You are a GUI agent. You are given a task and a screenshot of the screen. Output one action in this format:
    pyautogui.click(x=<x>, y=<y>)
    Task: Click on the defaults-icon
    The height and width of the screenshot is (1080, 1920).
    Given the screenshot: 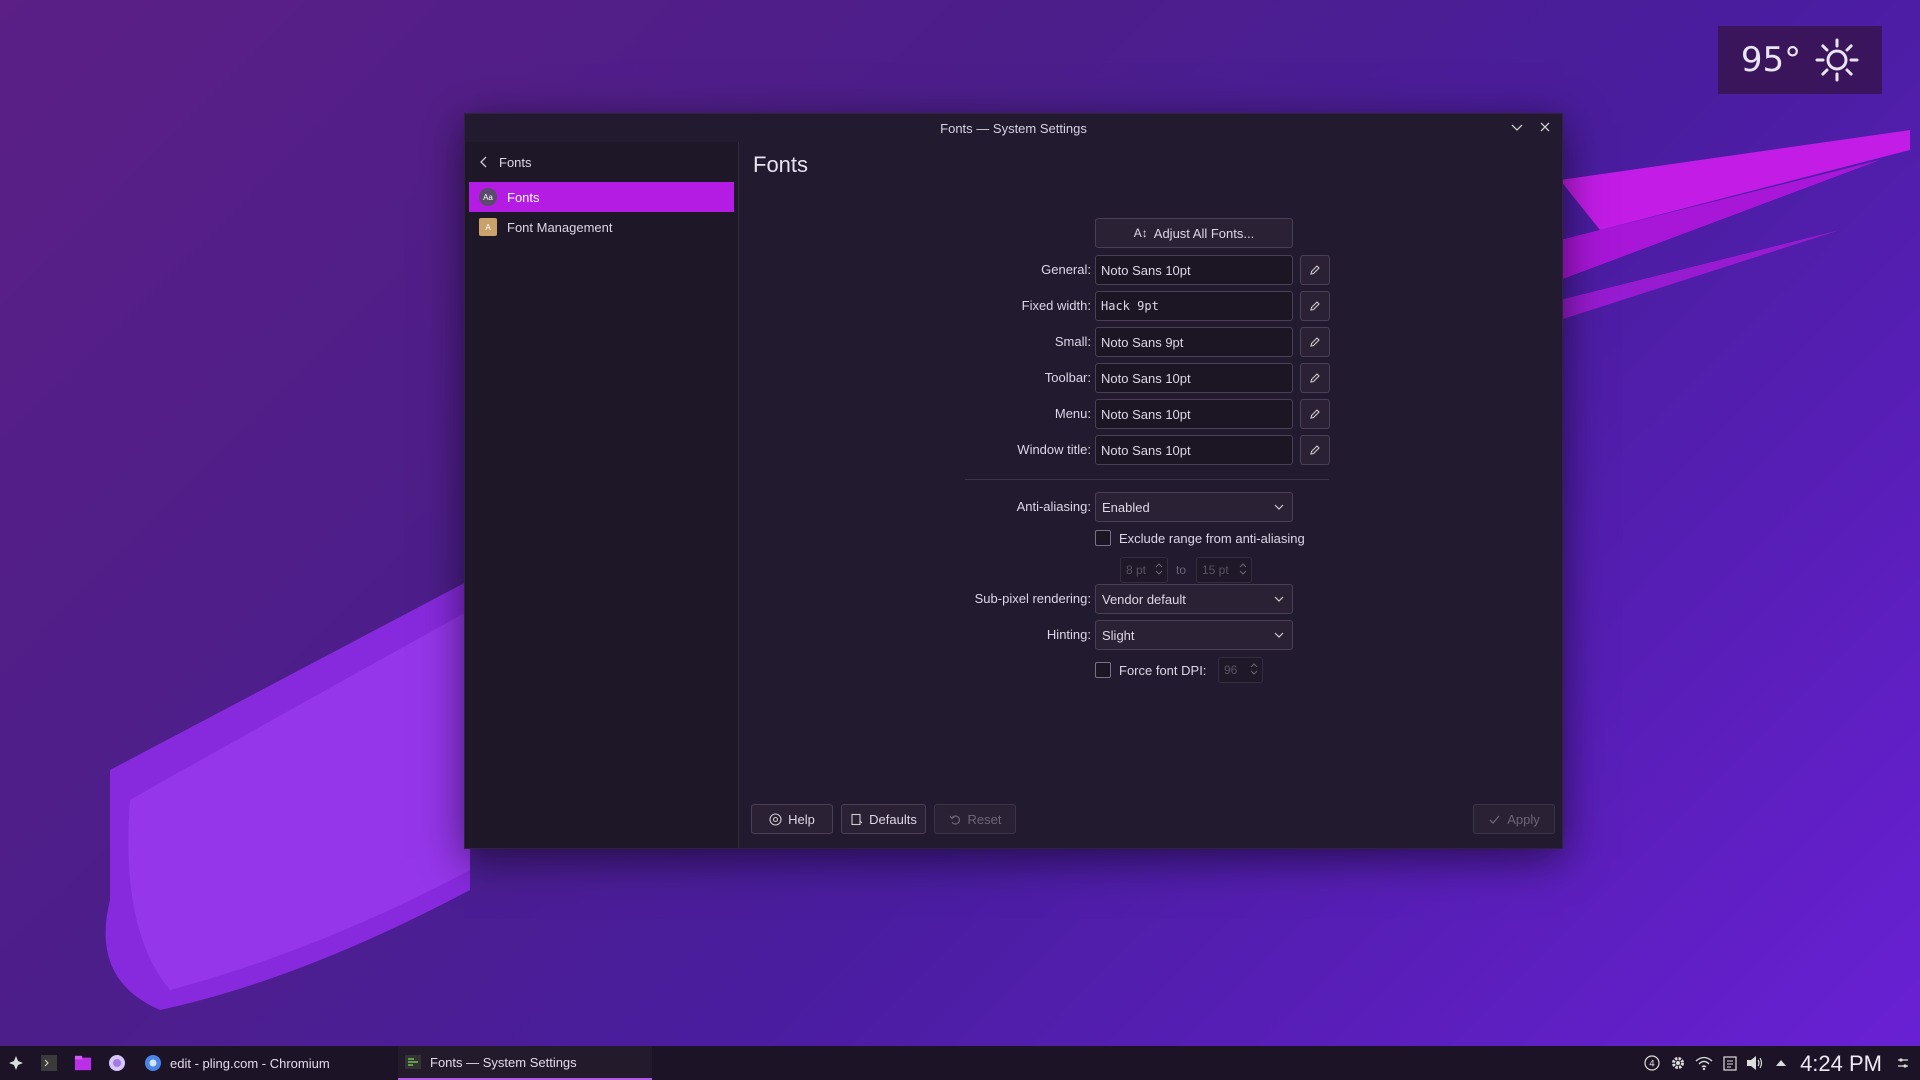 What is the action you would take?
    pyautogui.click(x=857, y=819)
    